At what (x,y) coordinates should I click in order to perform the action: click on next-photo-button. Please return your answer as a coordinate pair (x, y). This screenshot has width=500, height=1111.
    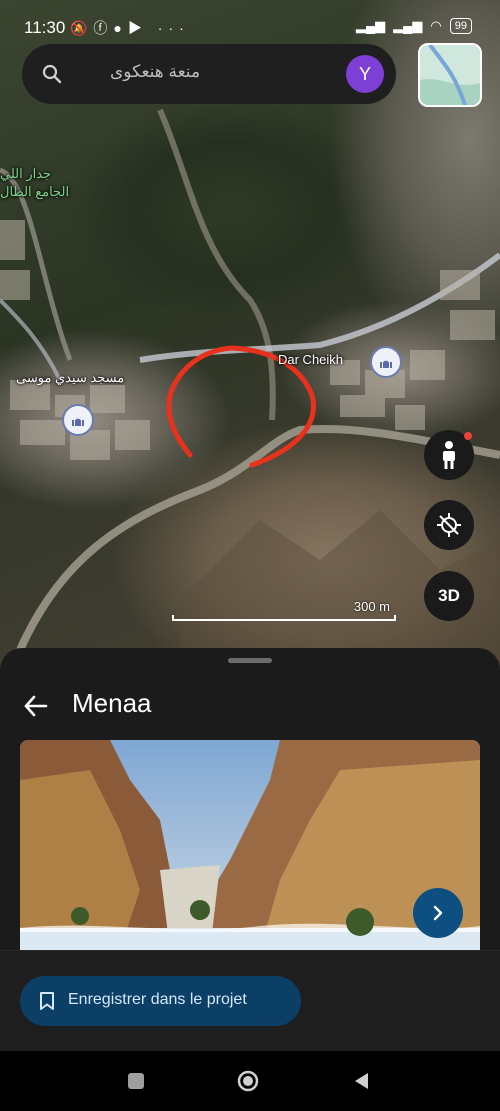
    Looking at the image, I should click on (438, 913).